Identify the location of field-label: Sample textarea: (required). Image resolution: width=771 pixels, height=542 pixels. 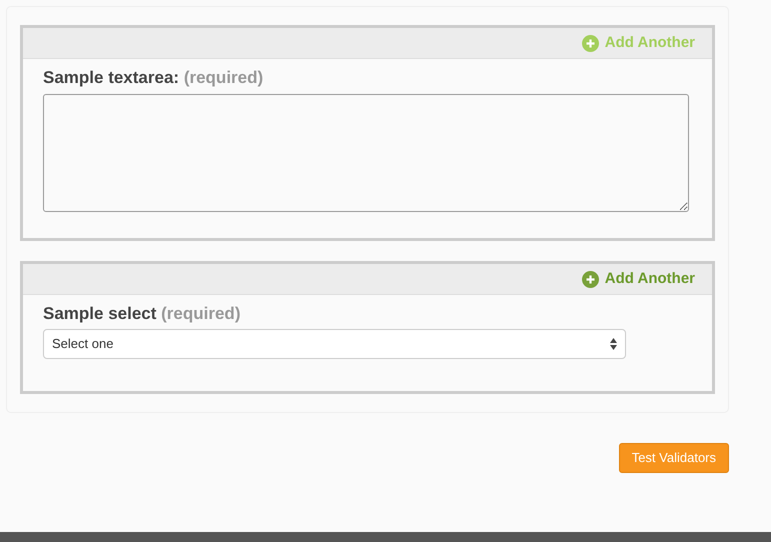
(153, 78).